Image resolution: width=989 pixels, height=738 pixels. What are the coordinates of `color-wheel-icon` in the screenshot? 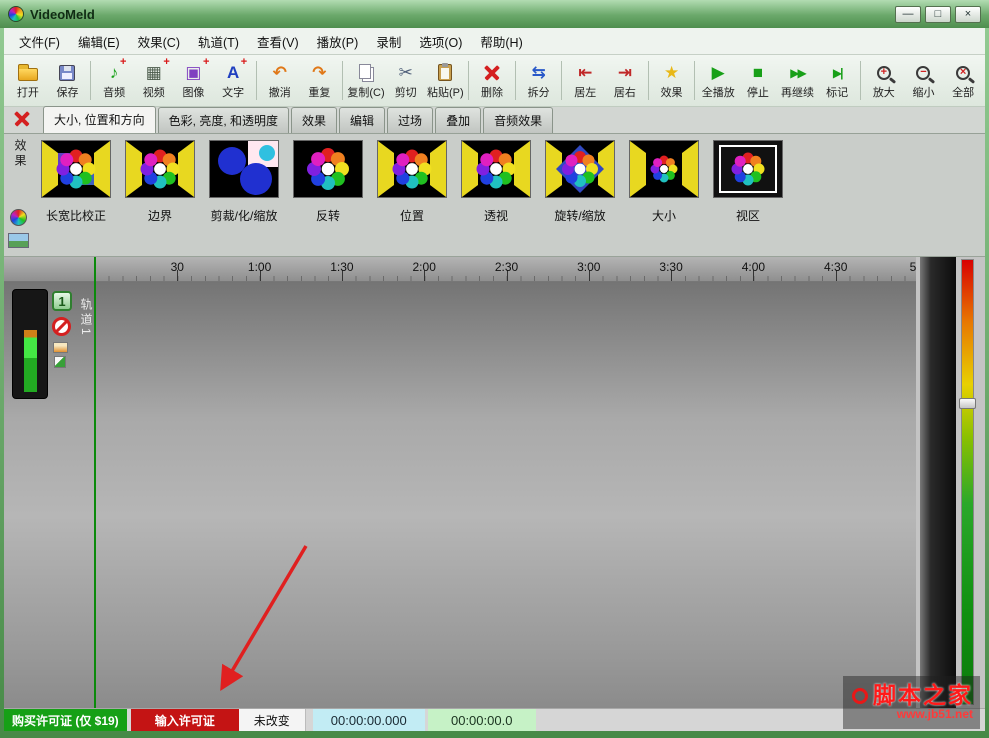 It's located at (18, 217).